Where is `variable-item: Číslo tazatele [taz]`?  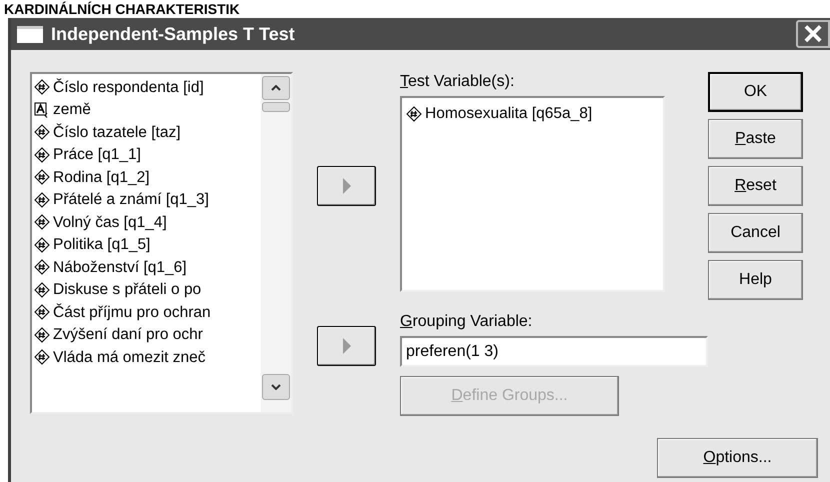
variable-item: Číslo tazatele [taz] is located at coordinates (147, 132).